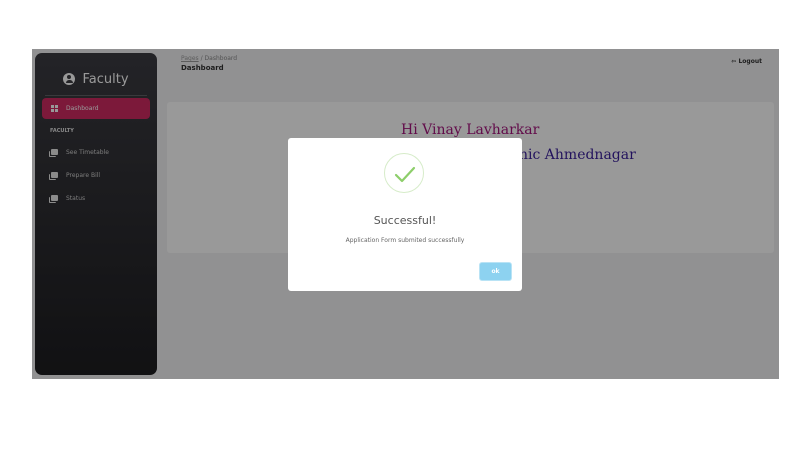 Image resolution: width=793 pixels, height=466 pixels. Describe the element at coordinates (495, 271) in the screenshot. I see `ok-button: ok` at that location.